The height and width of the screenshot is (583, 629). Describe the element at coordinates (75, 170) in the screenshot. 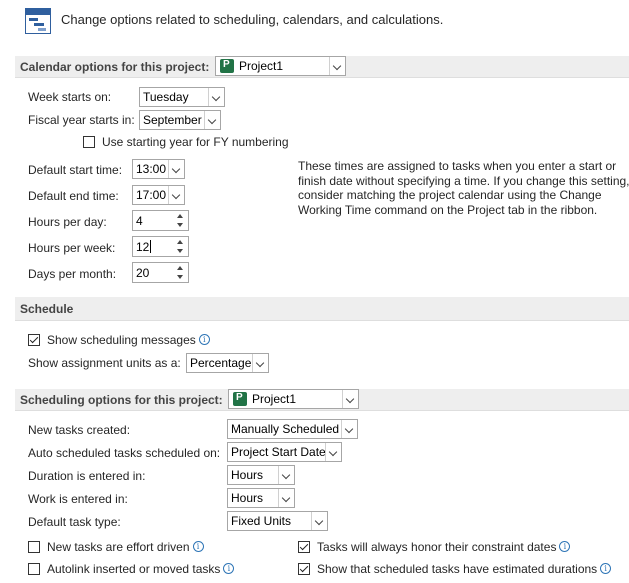

I see `default-start-label: Default start time:` at that location.